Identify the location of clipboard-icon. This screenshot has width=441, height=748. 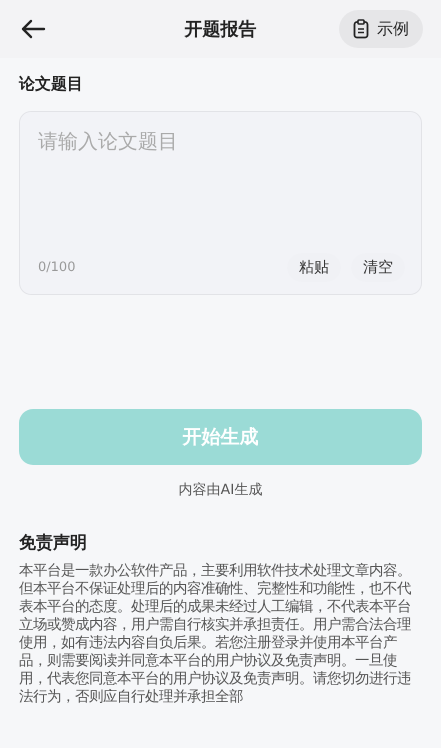
(361, 29).